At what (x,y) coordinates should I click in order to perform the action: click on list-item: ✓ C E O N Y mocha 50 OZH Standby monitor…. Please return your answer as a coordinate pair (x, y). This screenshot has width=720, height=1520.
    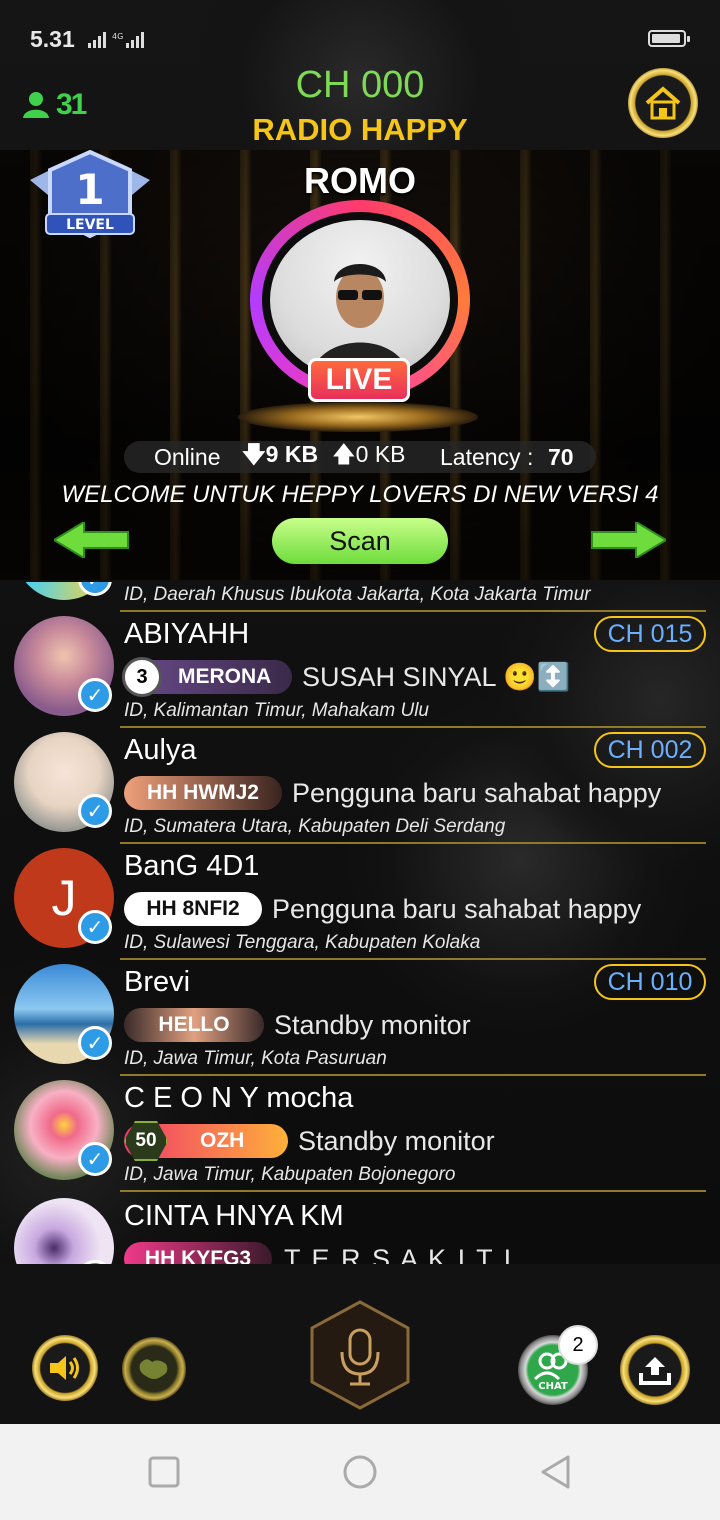
    Looking at the image, I should click on (360, 1134).